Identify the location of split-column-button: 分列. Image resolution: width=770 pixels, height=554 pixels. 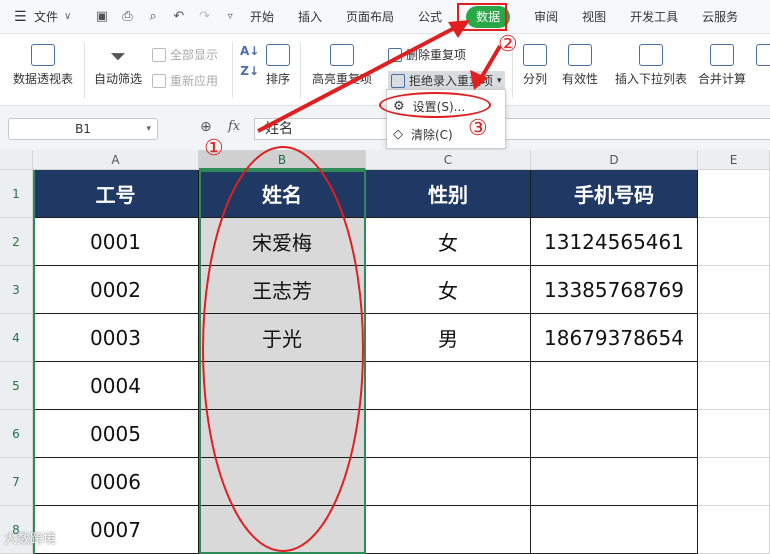
(535, 65).